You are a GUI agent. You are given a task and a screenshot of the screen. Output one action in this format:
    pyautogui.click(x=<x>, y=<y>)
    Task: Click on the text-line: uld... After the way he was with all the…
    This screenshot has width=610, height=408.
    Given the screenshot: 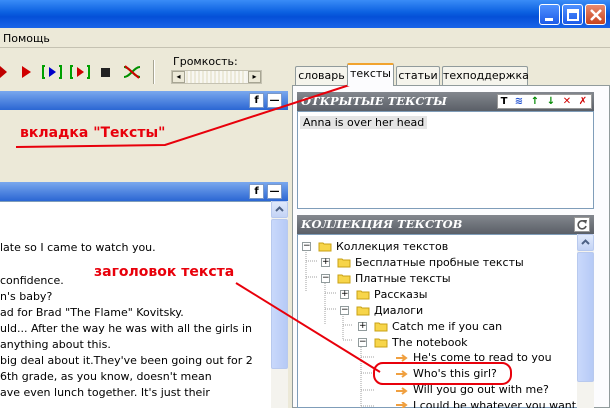 What is the action you would take?
    pyautogui.click(x=126, y=328)
    